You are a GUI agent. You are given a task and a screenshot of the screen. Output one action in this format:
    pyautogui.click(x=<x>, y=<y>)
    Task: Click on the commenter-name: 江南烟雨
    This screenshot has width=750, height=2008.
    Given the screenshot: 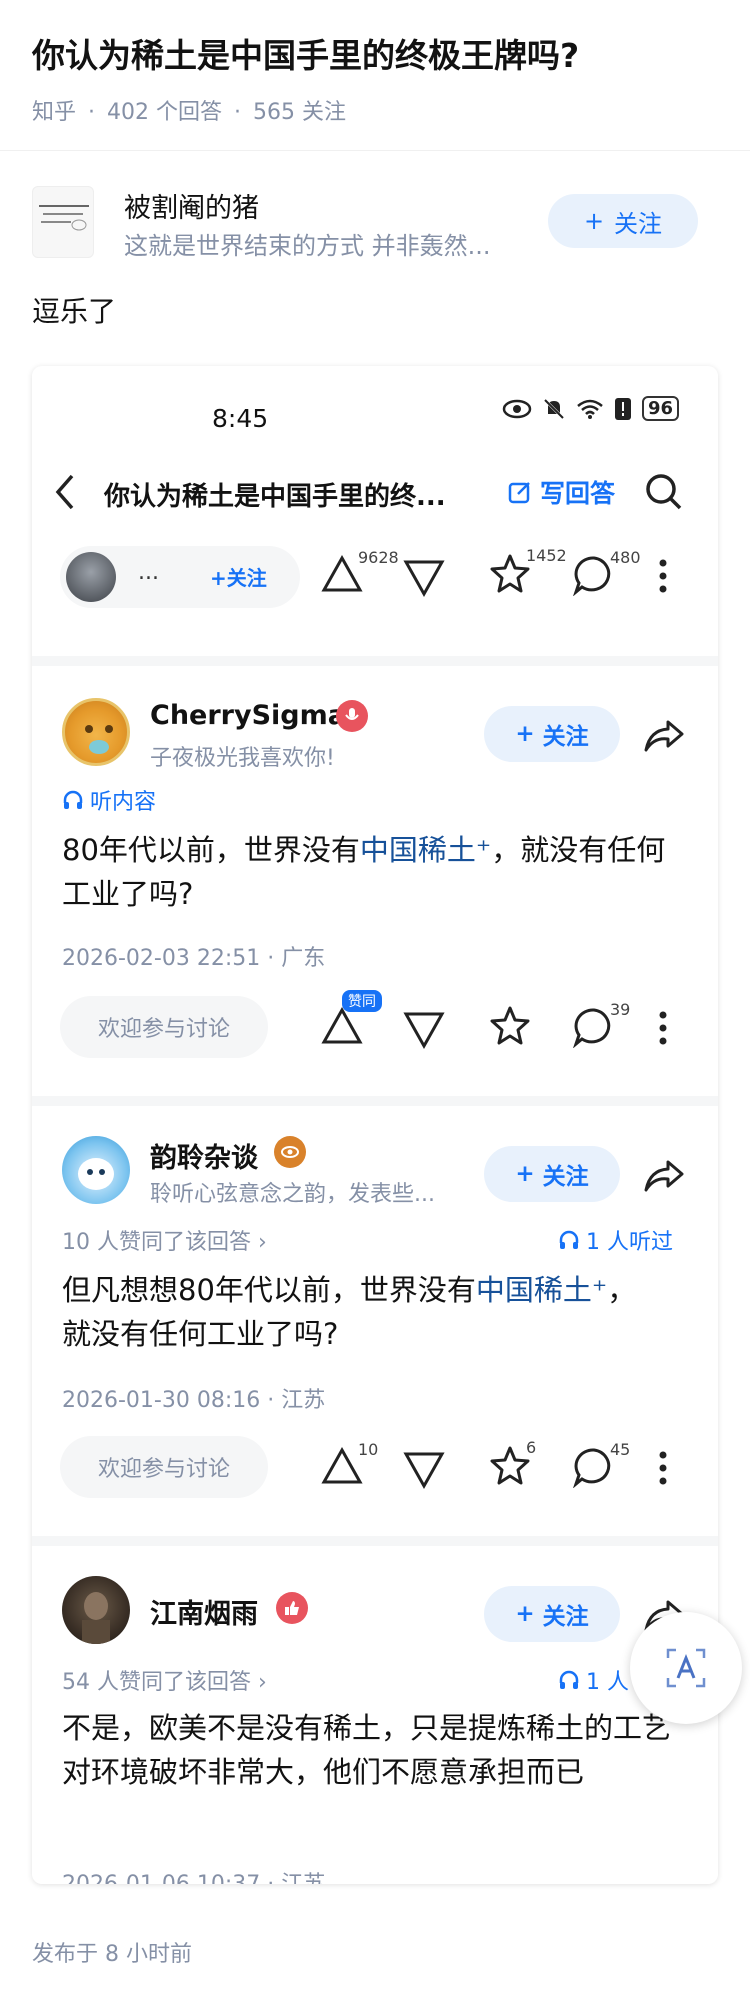 What is the action you would take?
    pyautogui.click(x=204, y=1611)
    